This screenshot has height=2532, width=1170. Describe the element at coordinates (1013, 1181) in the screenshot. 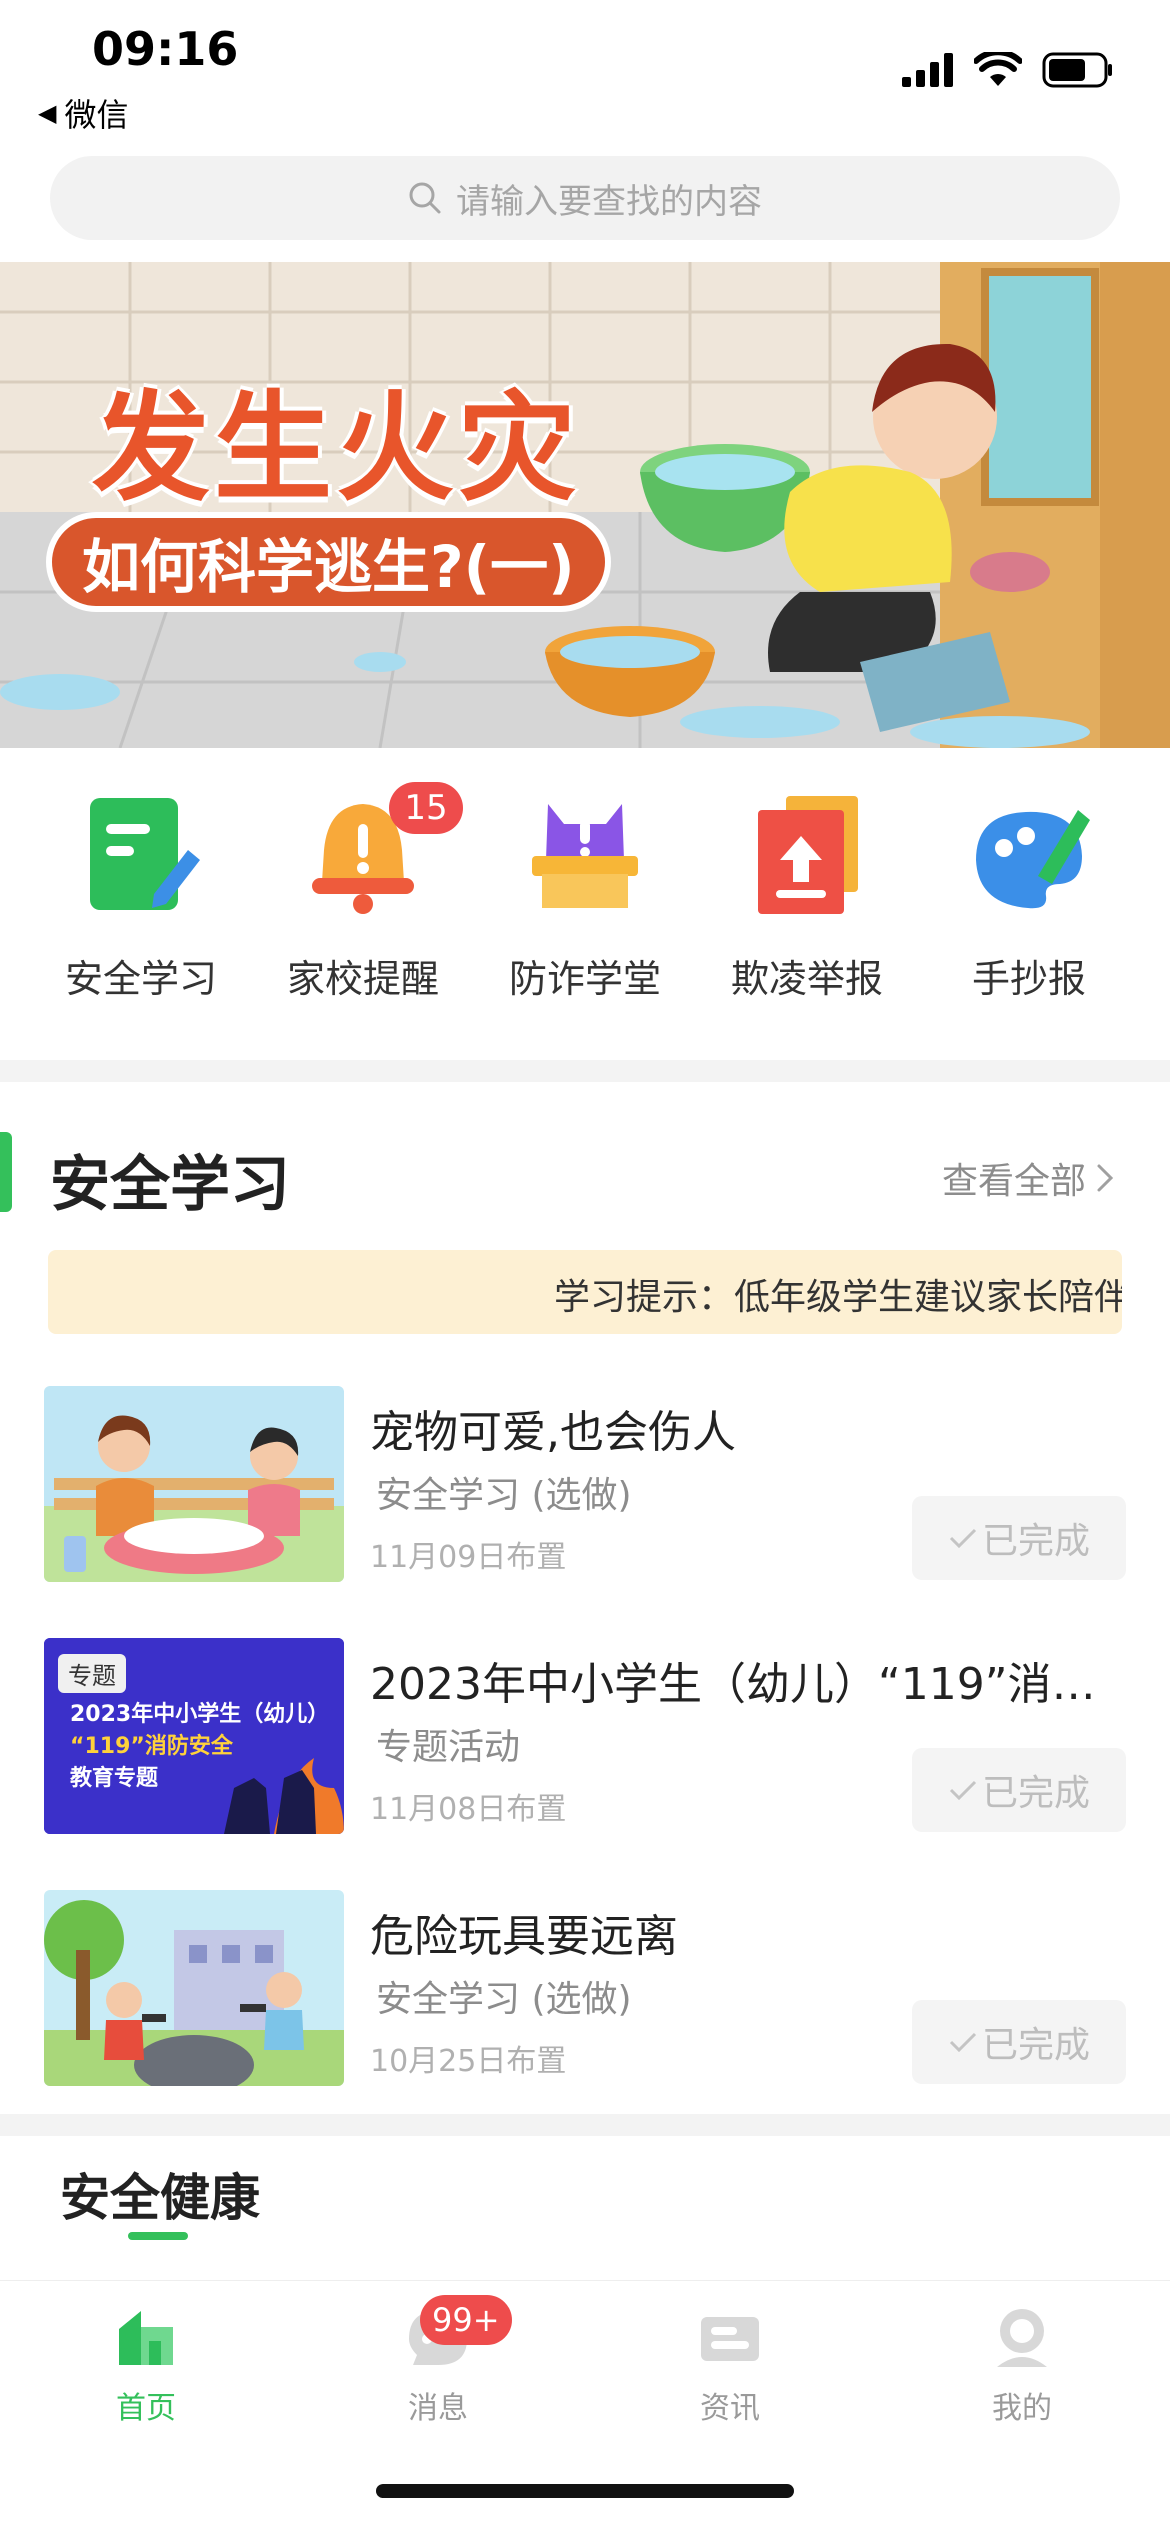

I see `see-all-label: 查看全部` at that location.